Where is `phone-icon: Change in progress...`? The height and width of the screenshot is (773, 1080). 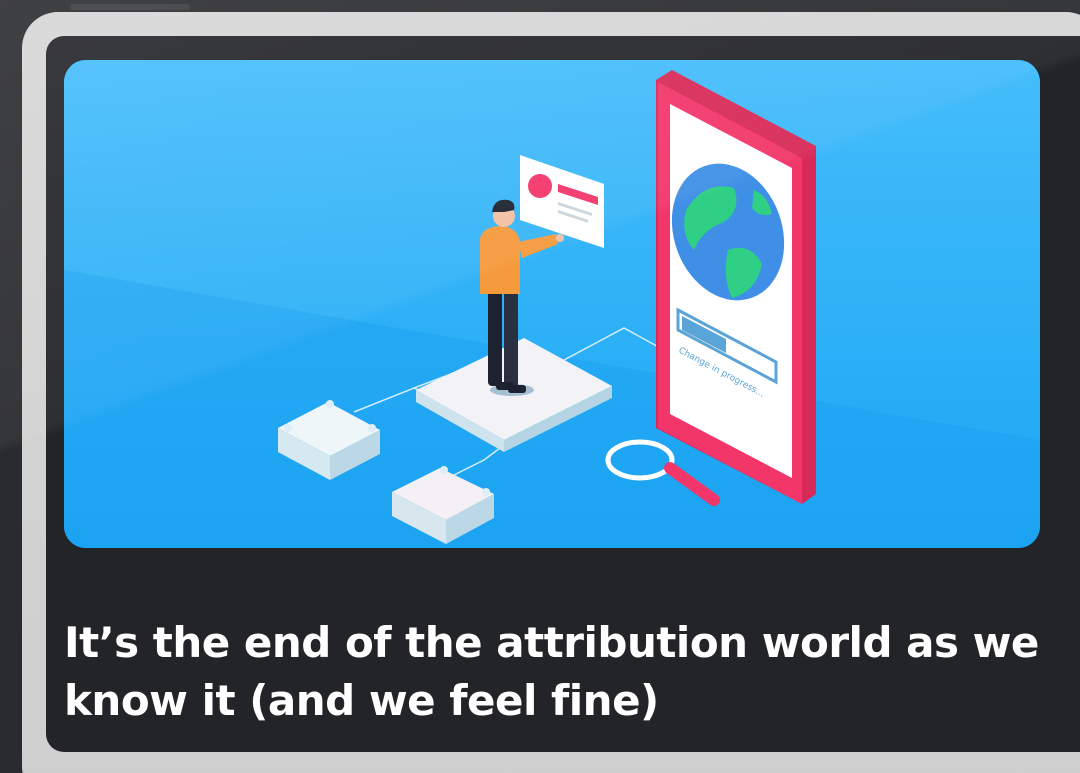 phone-icon: Change in progress... is located at coordinates (736, 287).